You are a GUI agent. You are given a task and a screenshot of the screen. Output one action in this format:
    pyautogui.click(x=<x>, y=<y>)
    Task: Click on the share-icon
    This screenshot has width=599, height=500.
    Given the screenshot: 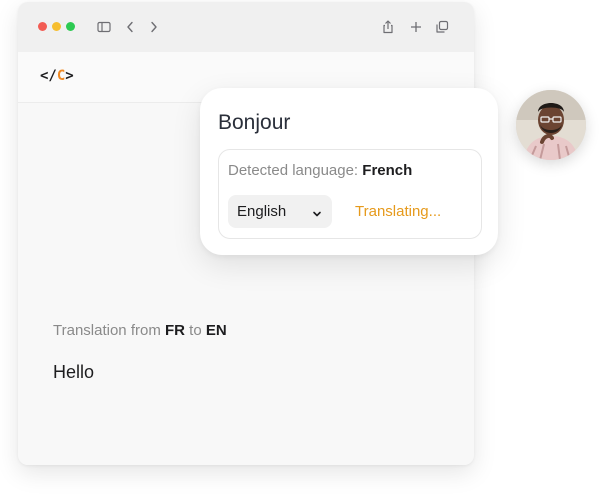 What is the action you would take?
    pyautogui.click(x=388, y=27)
    